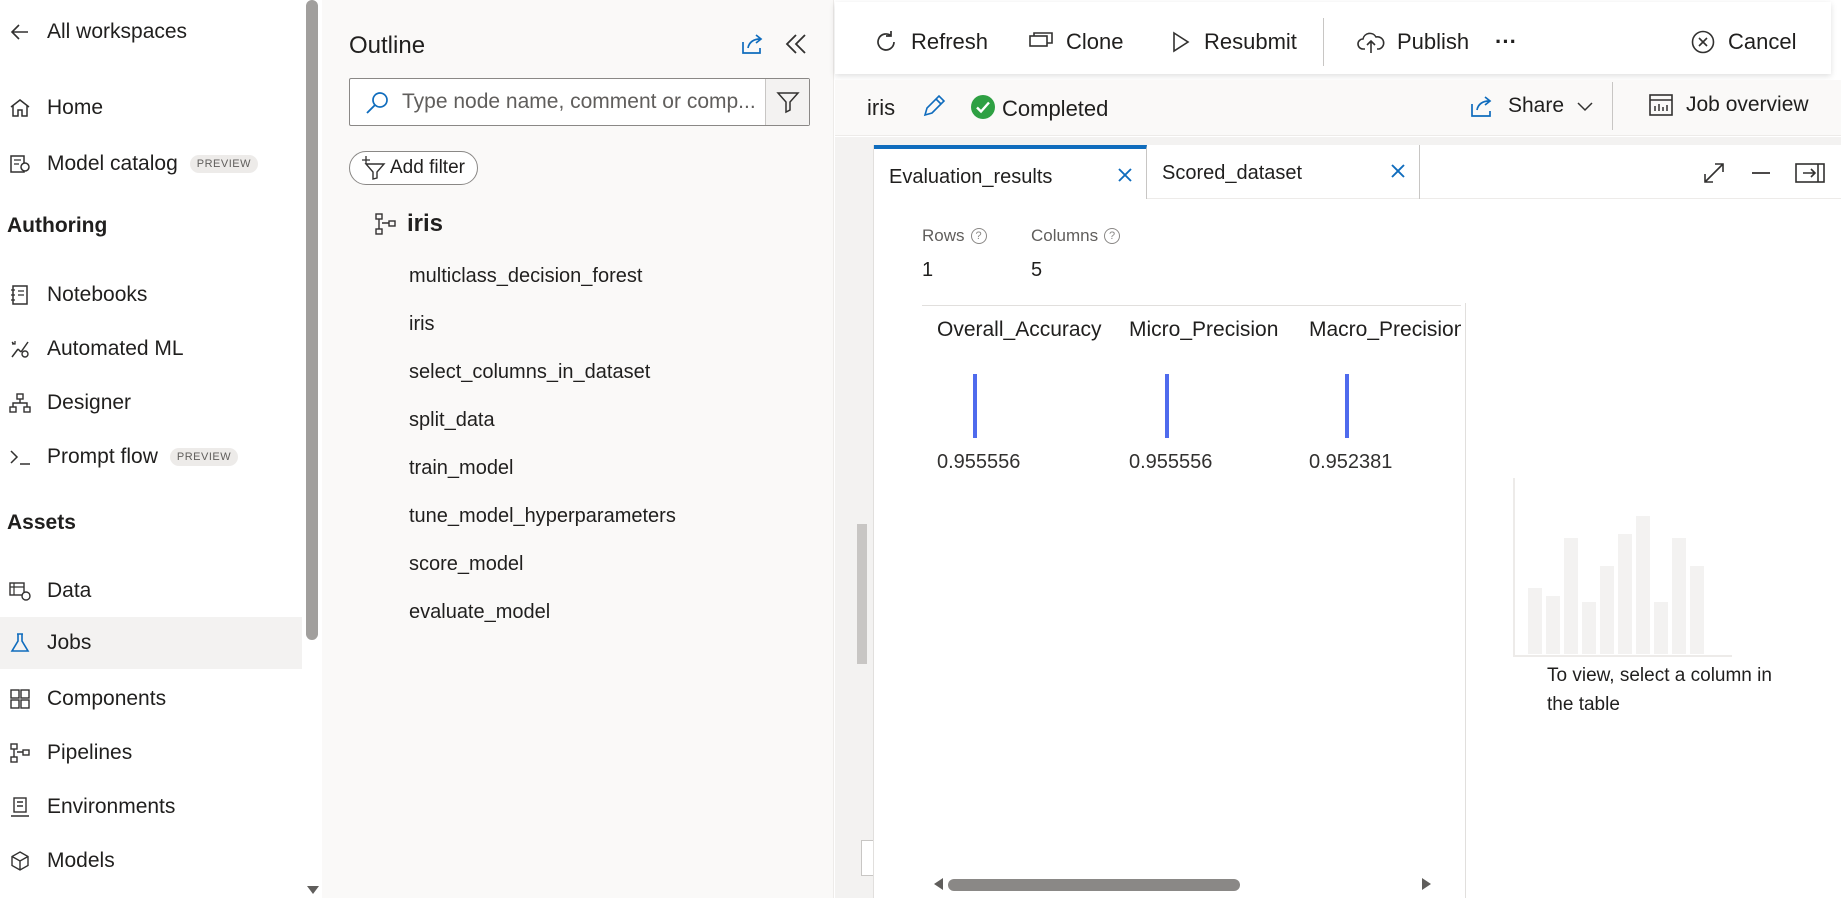  What do you see at coordinates (1041, 39) in the screenshot?
I see `clone-icon` at bounding box center [1041, 39].